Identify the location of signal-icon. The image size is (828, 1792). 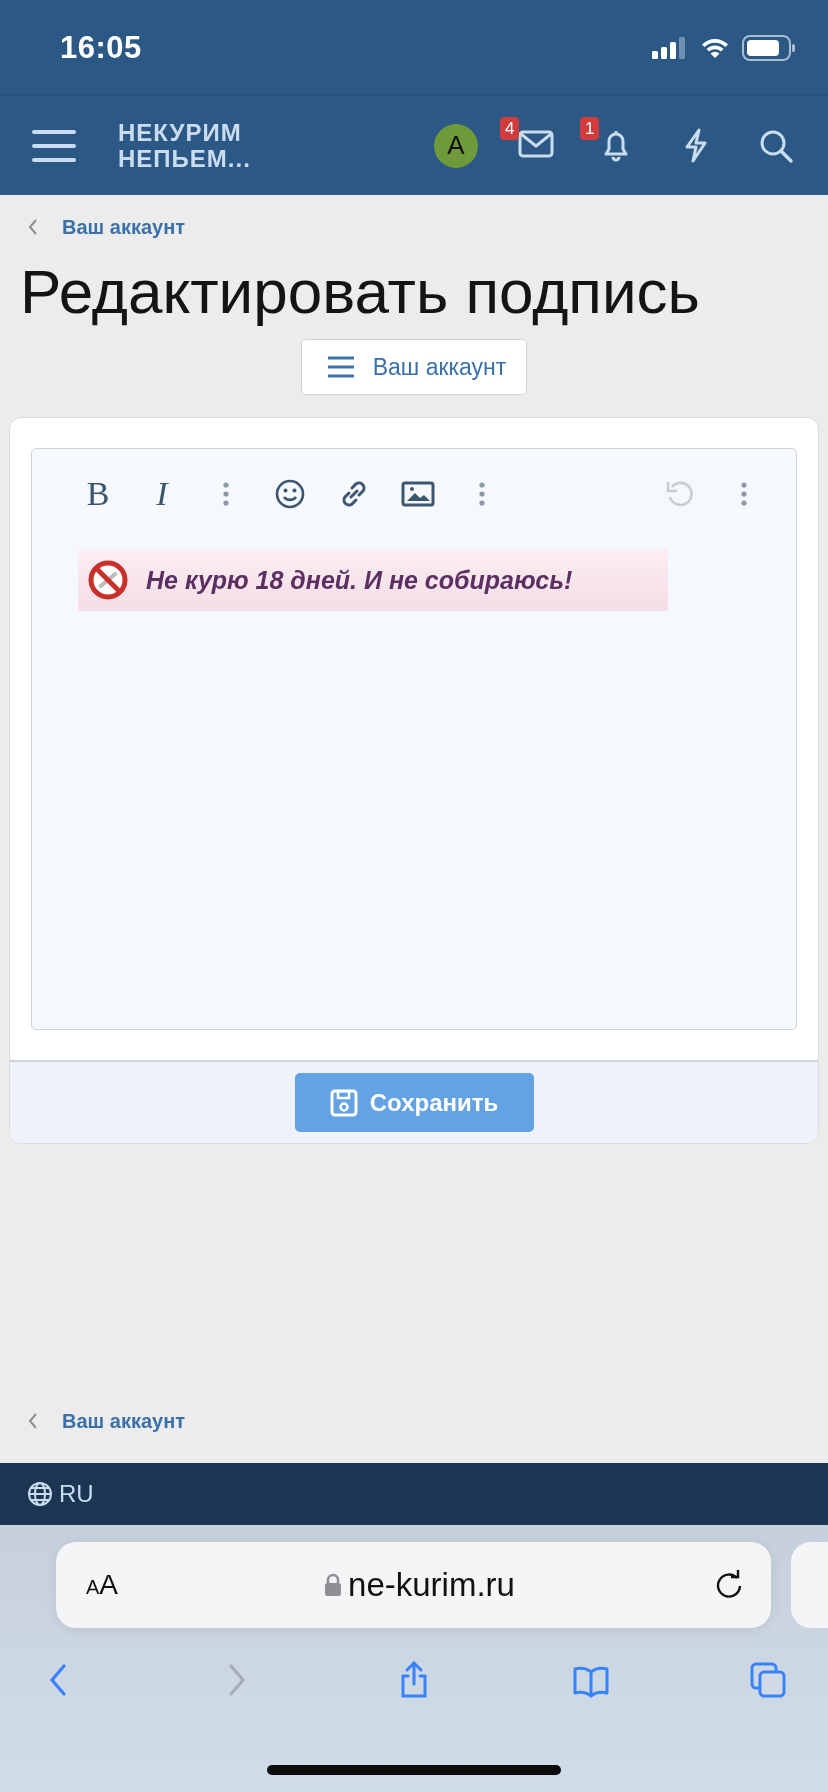
(670, 47).